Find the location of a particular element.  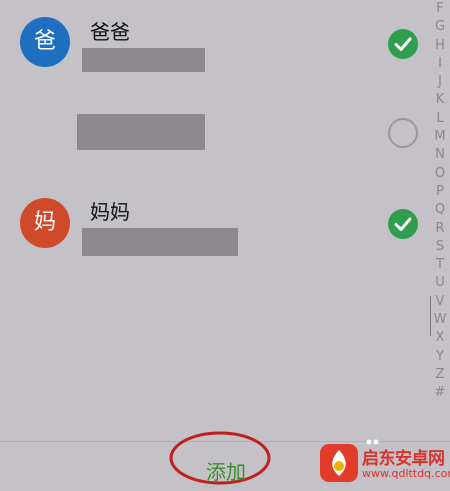

index-letter: Z is located at coordinates (440, 375).